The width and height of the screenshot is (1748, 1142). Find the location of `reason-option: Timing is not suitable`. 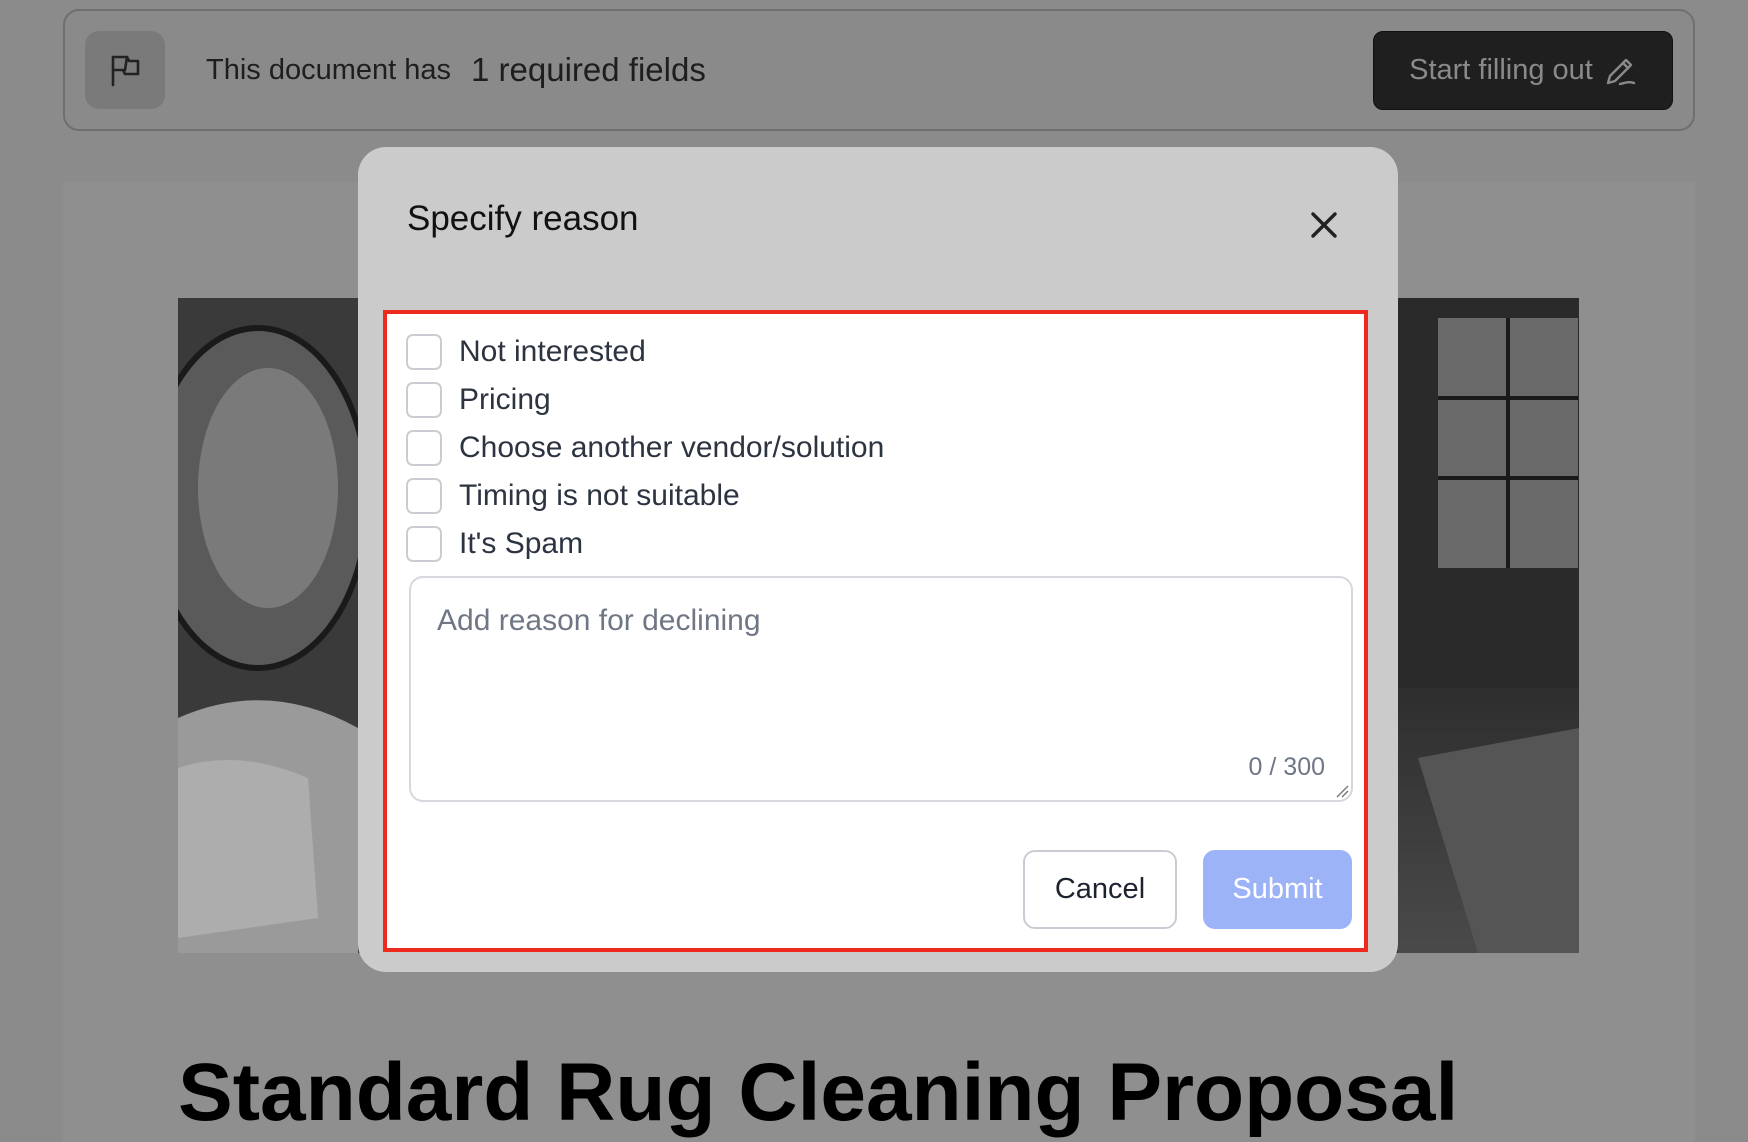

reason-option: Timing is not suitable is located at coordinates (645, 496).